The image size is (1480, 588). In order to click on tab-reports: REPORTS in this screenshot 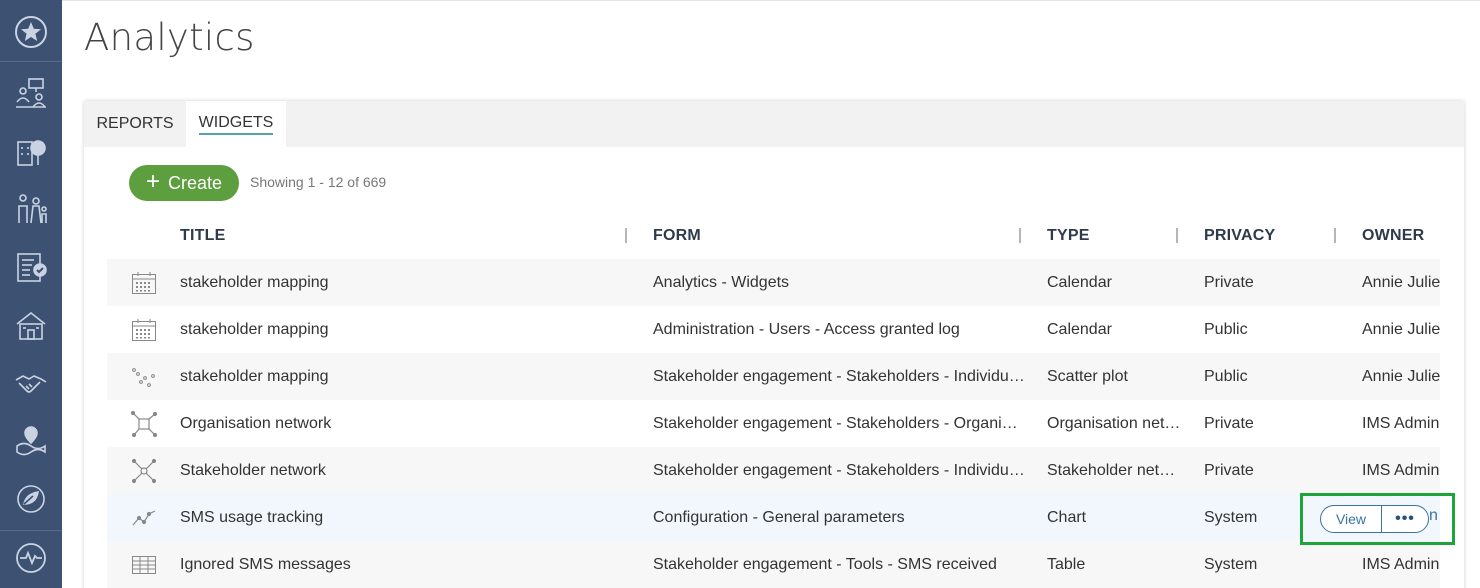, I will do `click(135, 124)`.